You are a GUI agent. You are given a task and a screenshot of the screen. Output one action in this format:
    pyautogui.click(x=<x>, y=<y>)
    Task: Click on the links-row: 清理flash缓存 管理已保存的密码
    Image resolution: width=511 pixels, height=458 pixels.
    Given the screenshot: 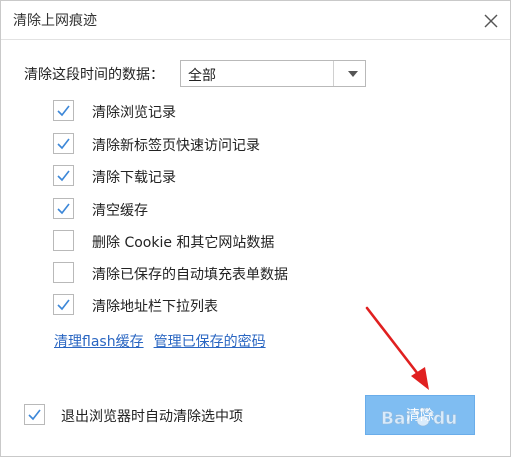 What is the action you would take?
    pyautogui.click(x=160, y=341)
    